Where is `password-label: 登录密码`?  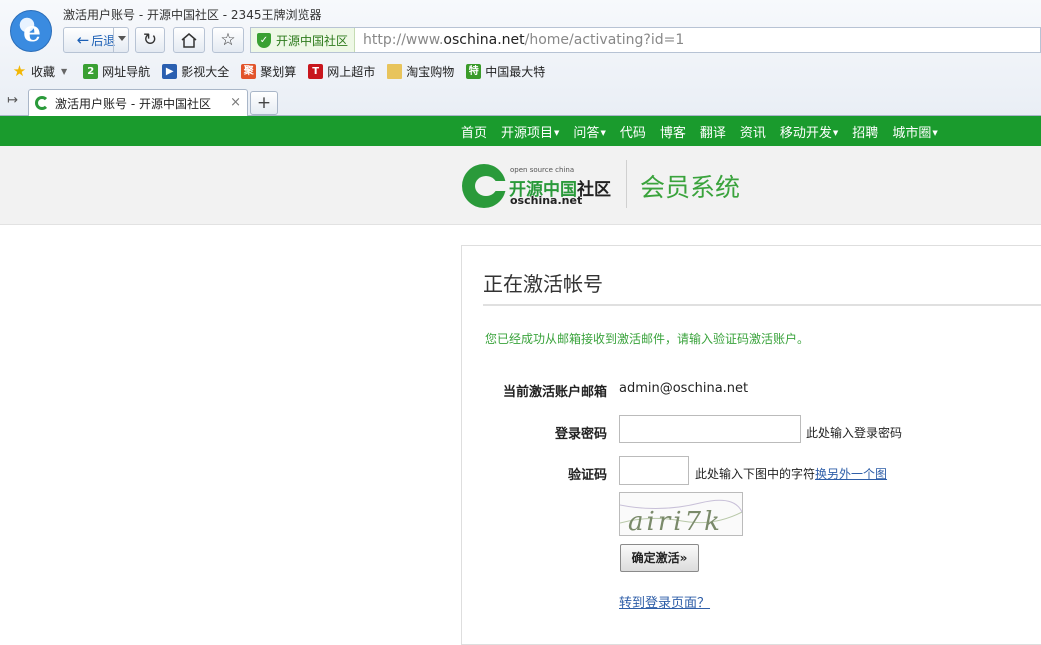 password-label: 登录密码 is located at coordinates (580, 434).